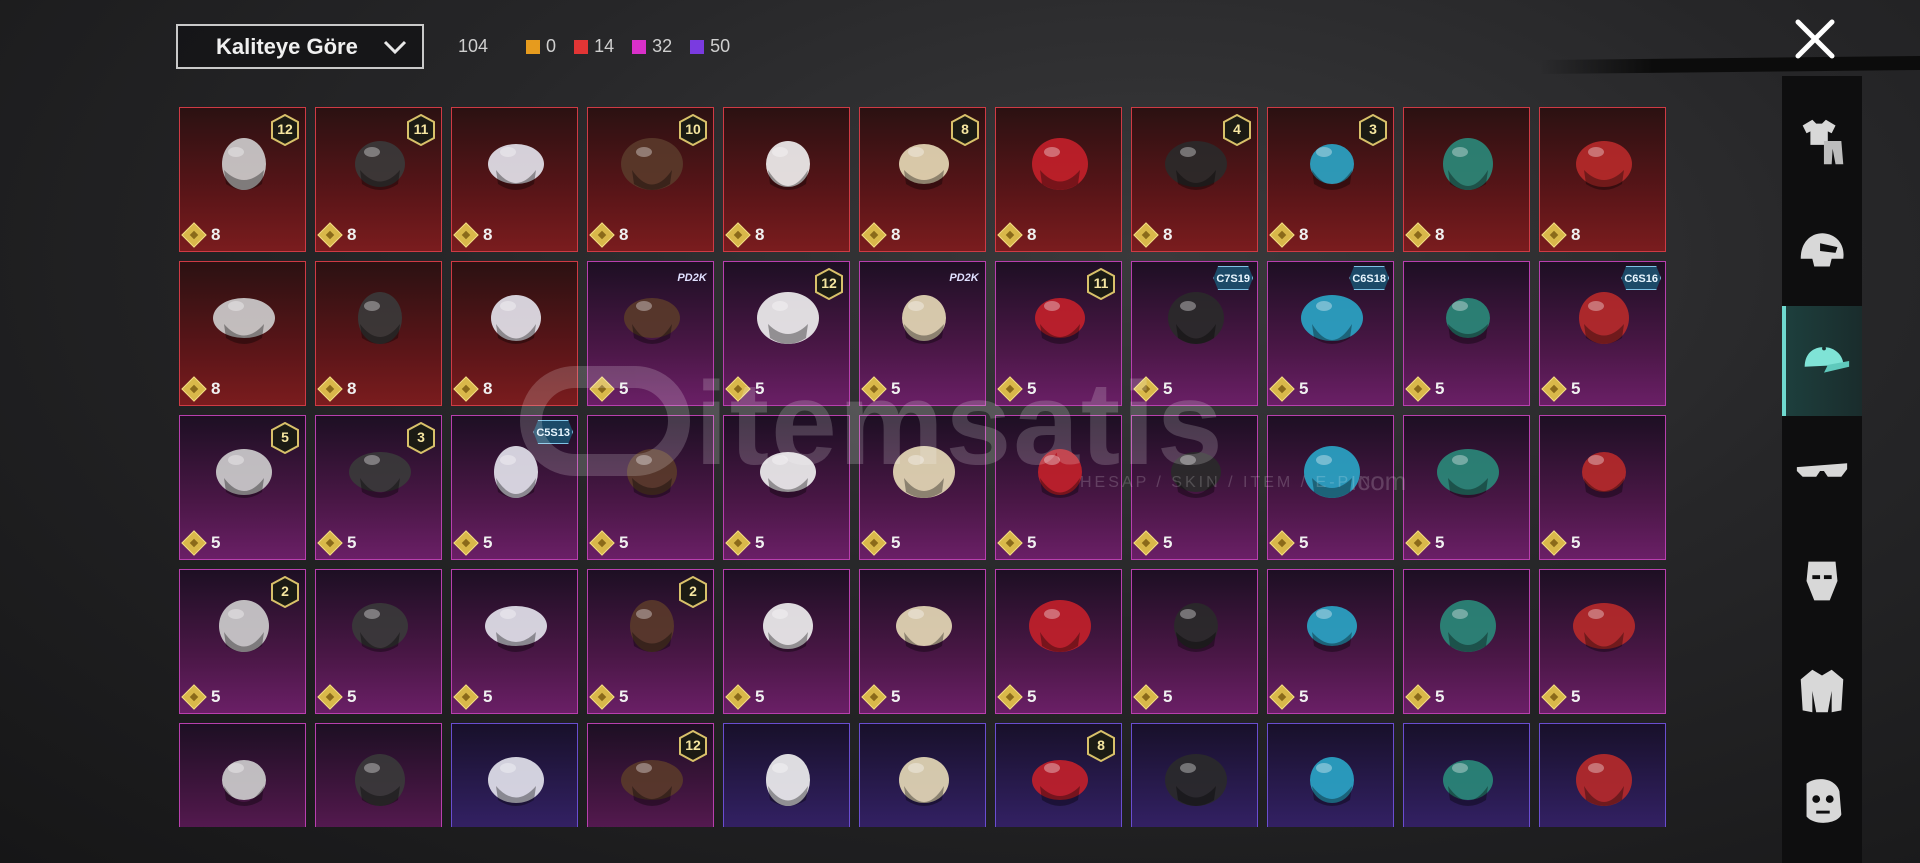  Describe the element at coordinates (650, 775) in the screenshot. I see `item-card: 12` at that location.